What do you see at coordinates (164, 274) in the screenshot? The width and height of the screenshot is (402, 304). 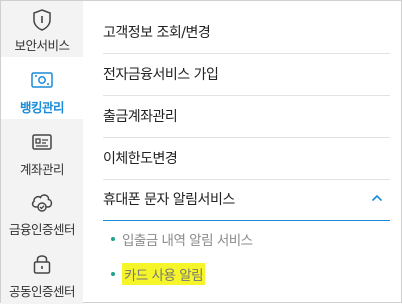 I see `submenu-item-label: 카드 사용 알림` at bounding box center [164, 274].